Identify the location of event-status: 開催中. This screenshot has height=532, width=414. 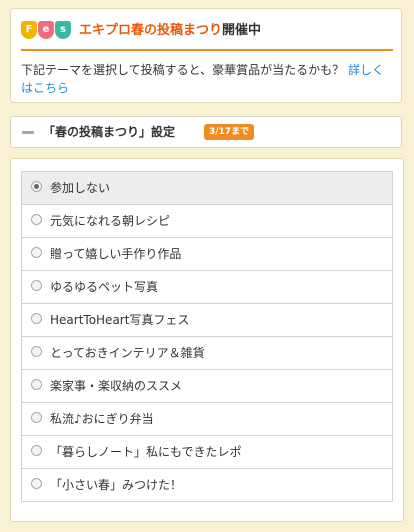
(242, 30).